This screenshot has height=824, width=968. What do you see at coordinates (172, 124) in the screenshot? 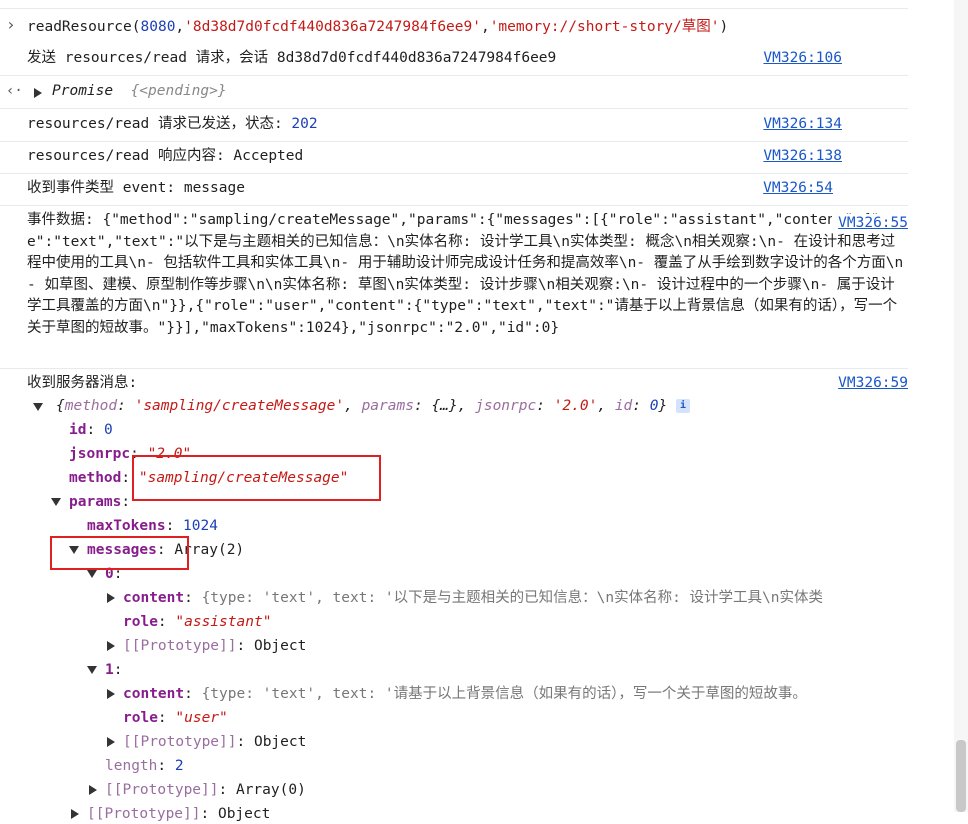
I see `log-text: resources/read 请求已发送，状态: 202` at bounding box center [172, 124].